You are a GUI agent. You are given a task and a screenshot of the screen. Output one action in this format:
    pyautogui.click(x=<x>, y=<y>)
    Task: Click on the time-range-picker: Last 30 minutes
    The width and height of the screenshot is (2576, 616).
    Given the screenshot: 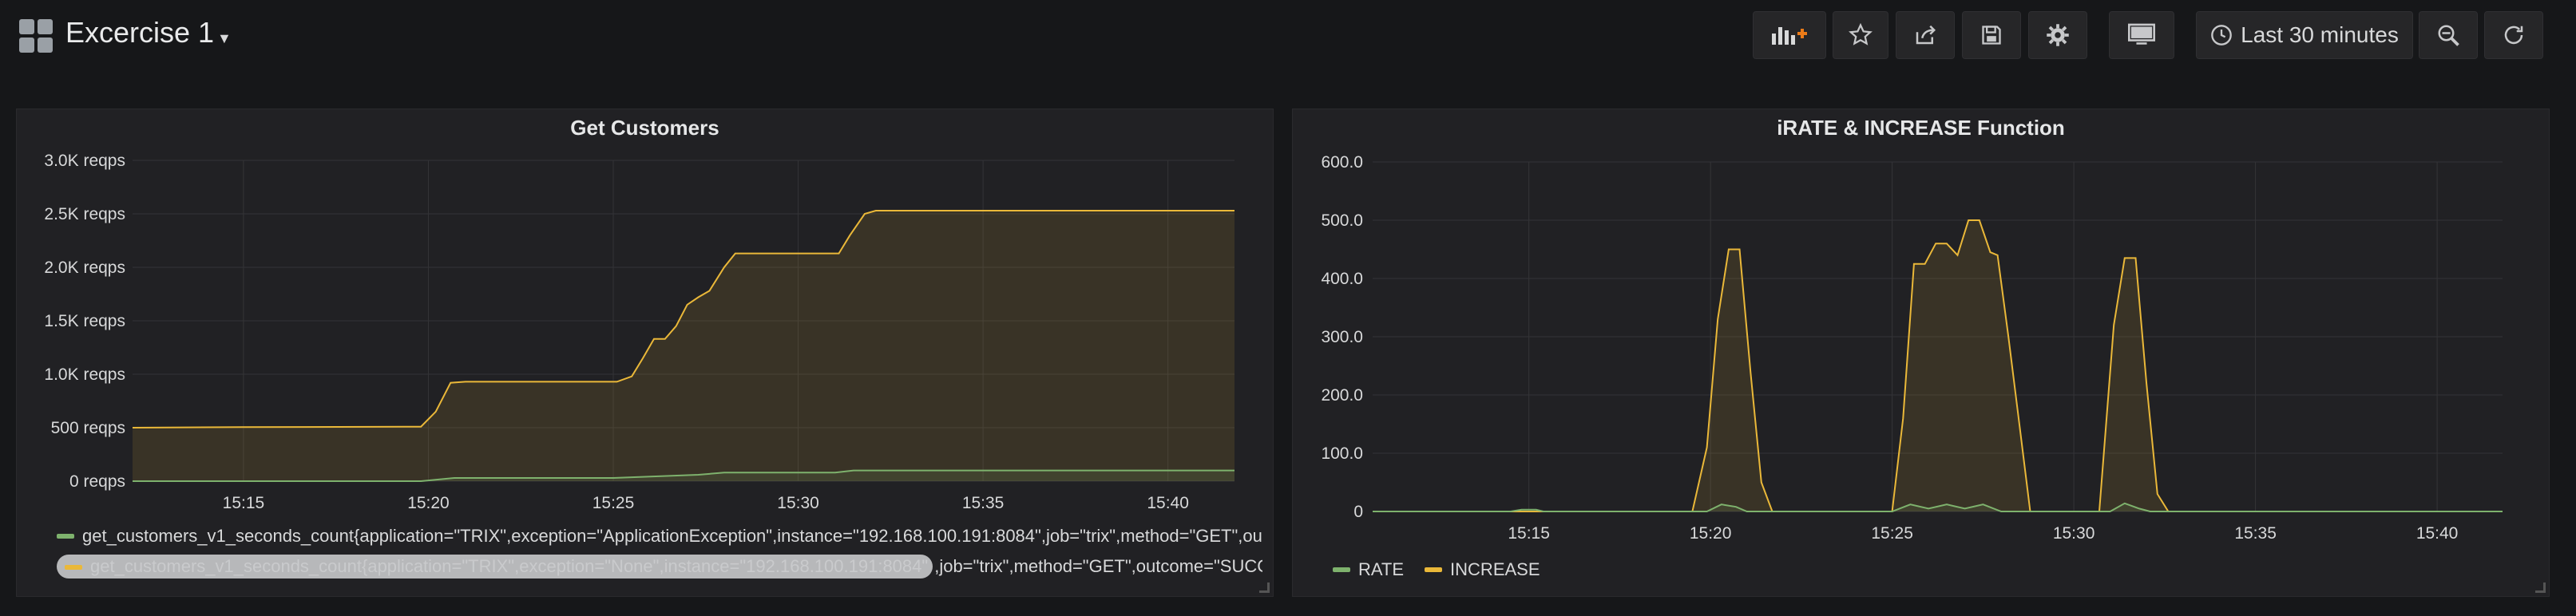 What is the action you would take?
    pyautogui.click(x=2304, y=35)
    